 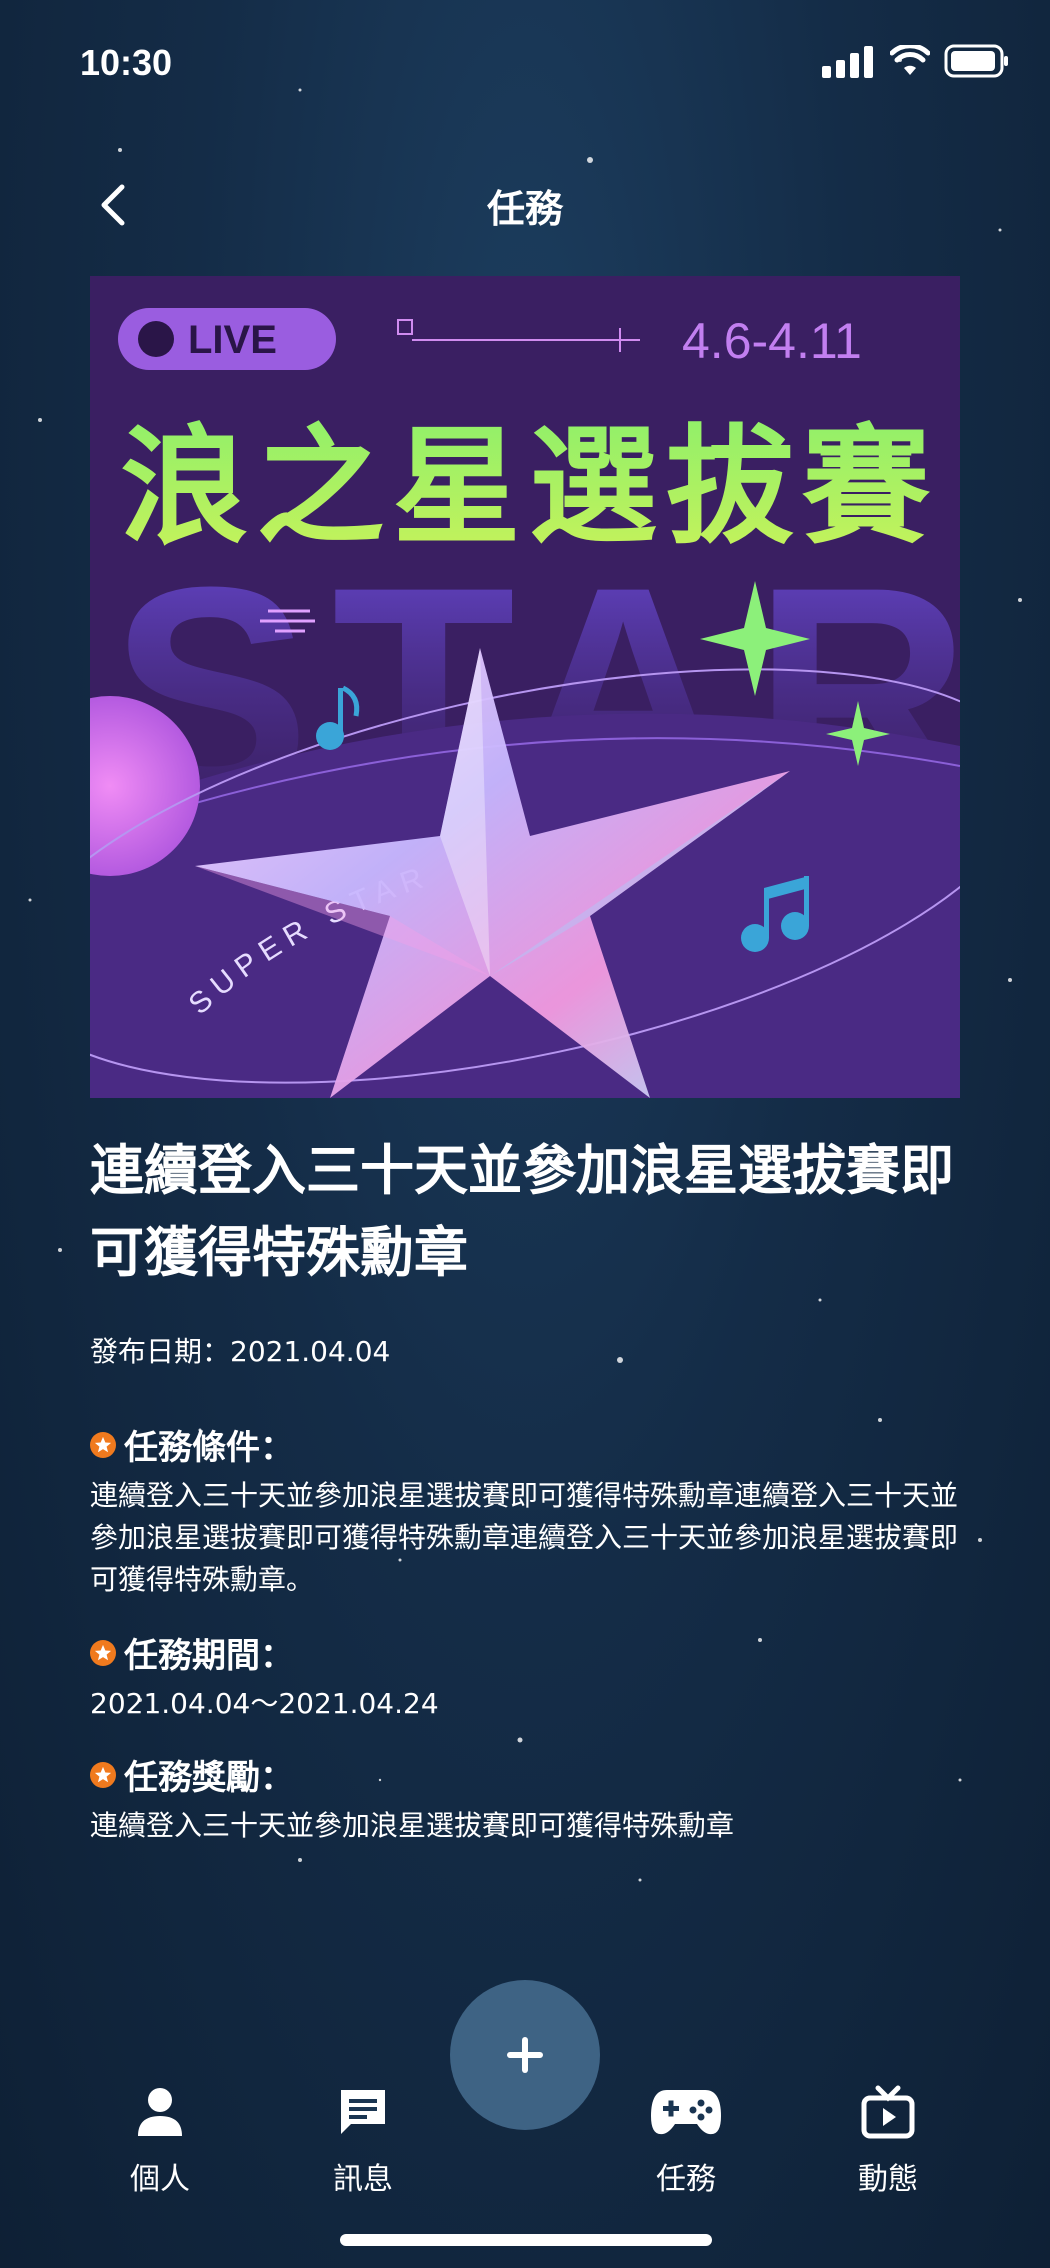 What do you see at coordinates (888, 2112) in the screenshot?
I see `tv-icon` at bounding box center [888, 2112].